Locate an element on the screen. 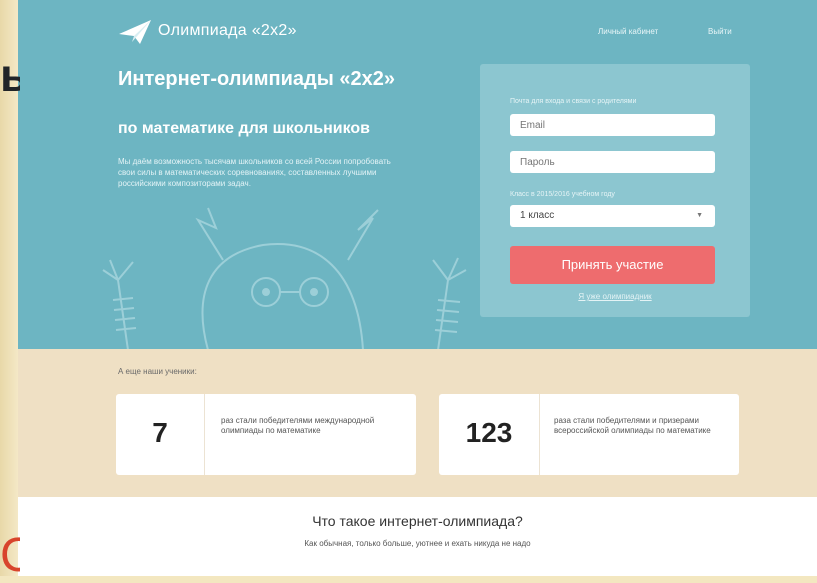 This screenshot has height=583, width=817. stat-number: 123 is located at coordinates (489, 432).